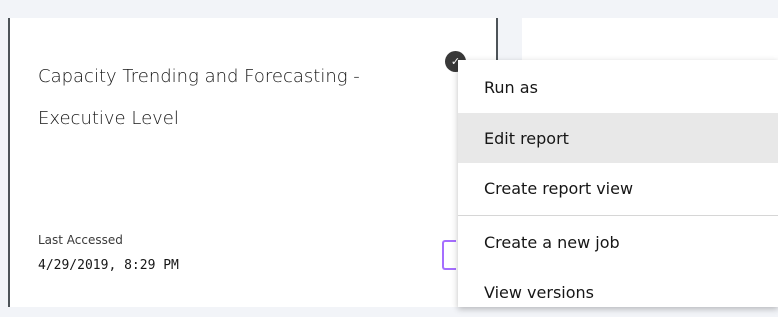 The height and width of the screenshot is (317, 778). Describe the element at coordinates (108, 265) in the screenshot. I see `last-accessed-date: 4/29/2019, 8:29 PM` at that location.